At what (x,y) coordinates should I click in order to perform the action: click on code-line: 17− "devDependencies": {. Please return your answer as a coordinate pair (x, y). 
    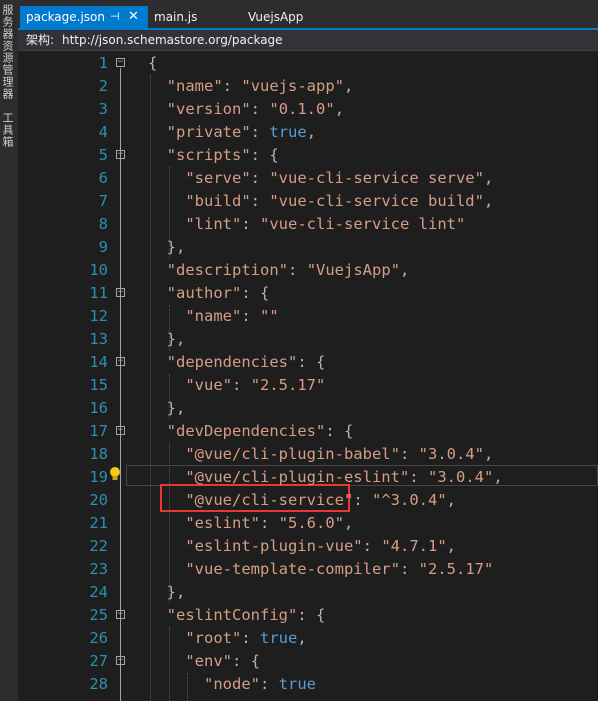
    Looking at the image, I should click on (308, 431).